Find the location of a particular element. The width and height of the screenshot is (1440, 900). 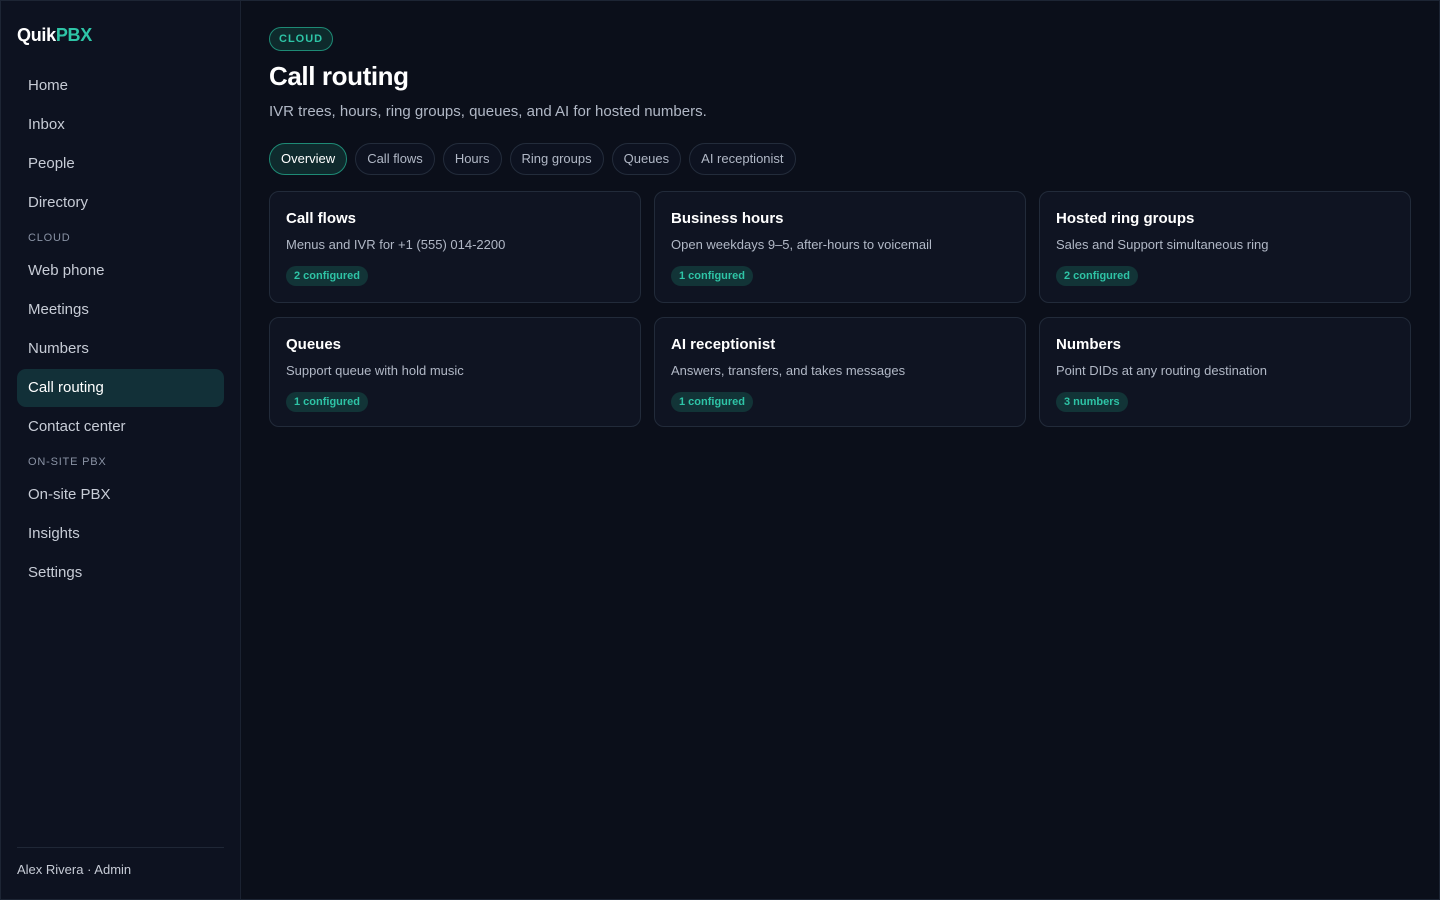

sidebar-item-contact-center: Contact center is located at coordinates (120, 427).